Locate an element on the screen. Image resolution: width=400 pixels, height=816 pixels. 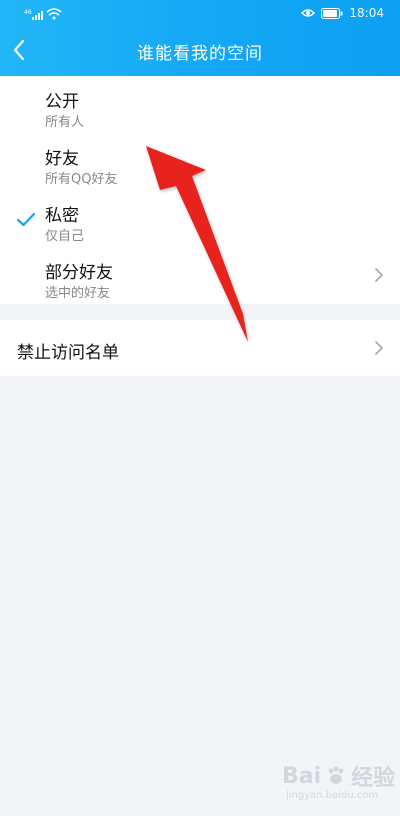
app-header: 46 18:04 谁能看我的空间 is located at coordinates (200, 38).